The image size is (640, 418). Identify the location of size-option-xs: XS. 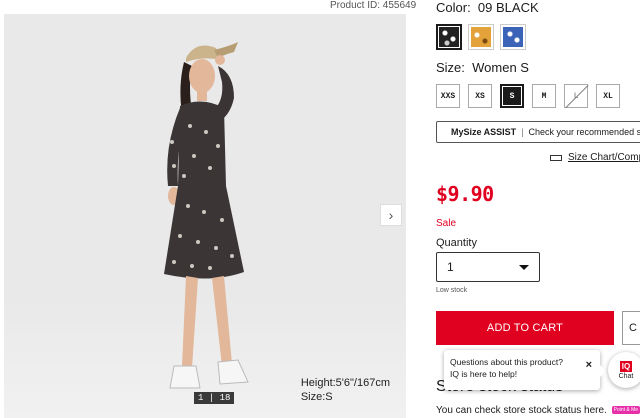
(480, 96).